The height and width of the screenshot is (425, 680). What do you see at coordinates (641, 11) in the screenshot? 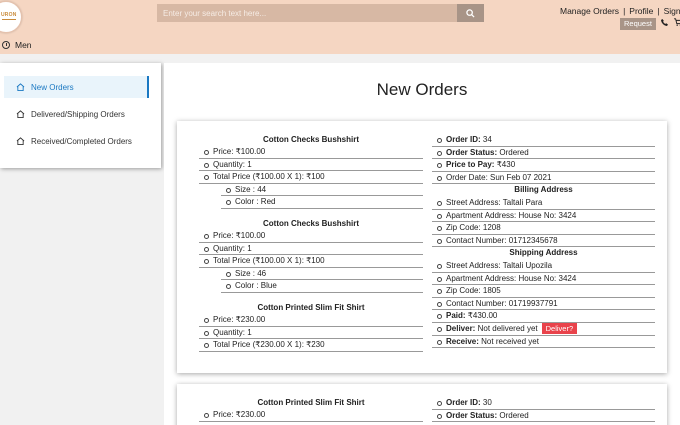
I see `profile-link: Profile` at bounding box center [641, 11].